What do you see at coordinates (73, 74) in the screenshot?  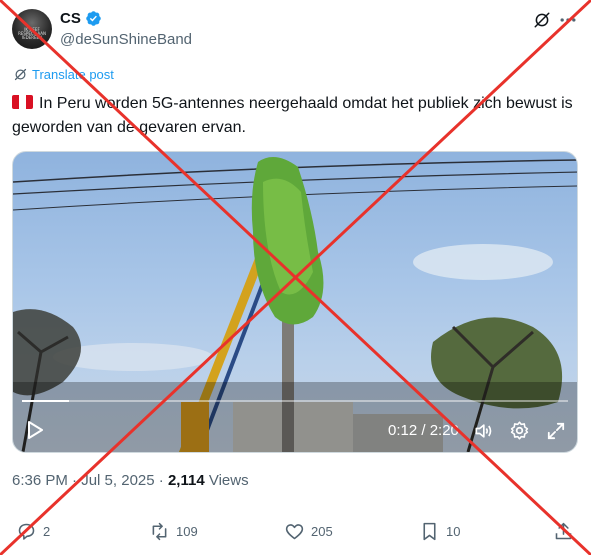 I see `translate-label: Translate post` at bounding box center [73, 74].